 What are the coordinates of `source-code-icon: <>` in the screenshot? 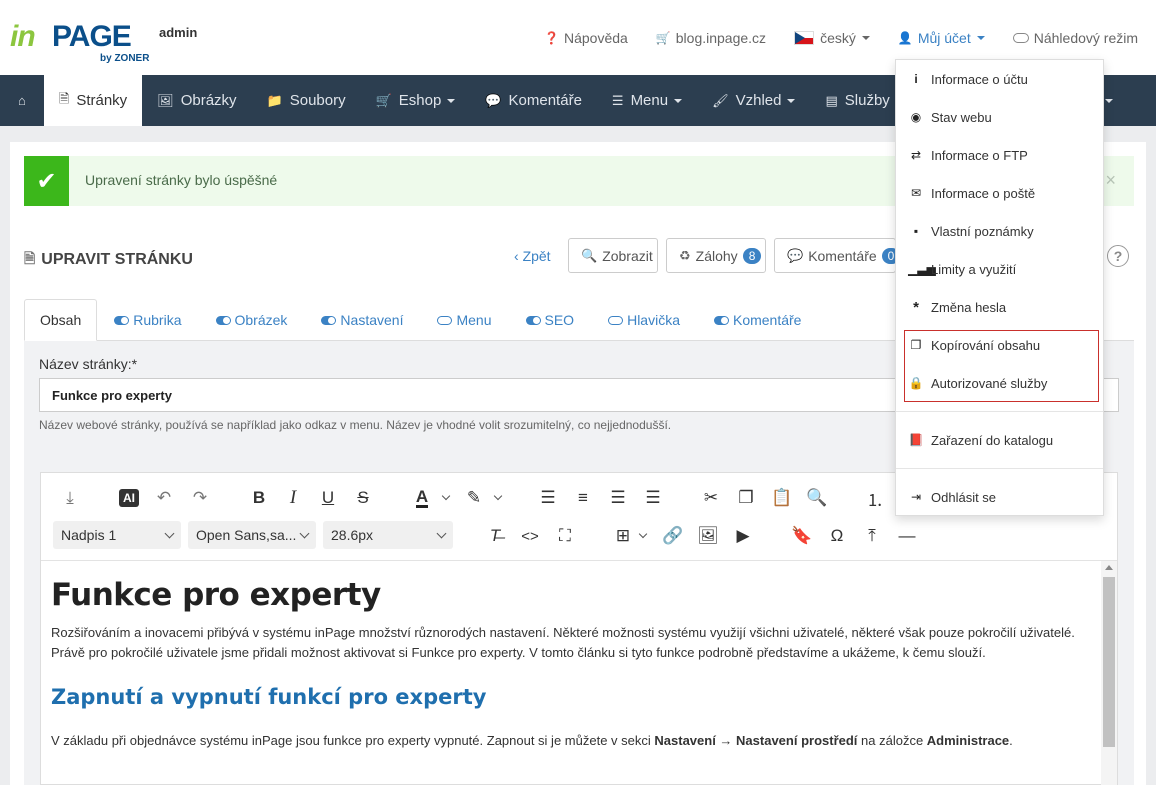 It's located at (530, 536).